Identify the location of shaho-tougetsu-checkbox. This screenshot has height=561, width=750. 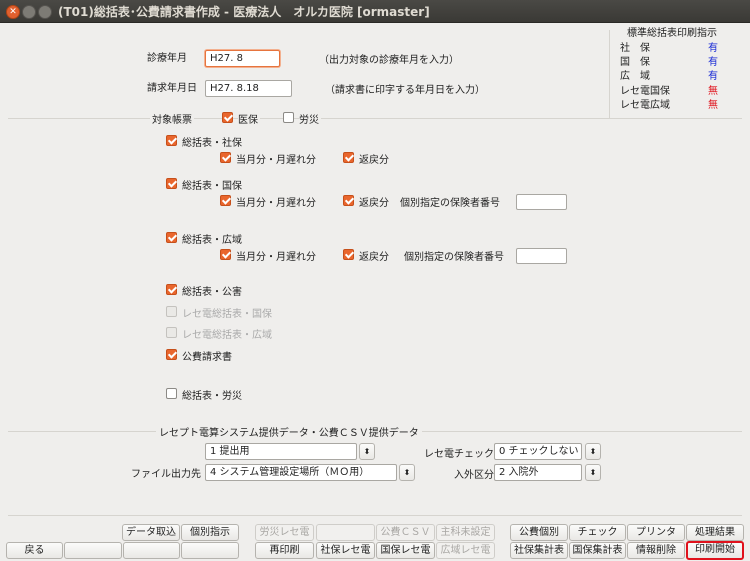
(225, 157).